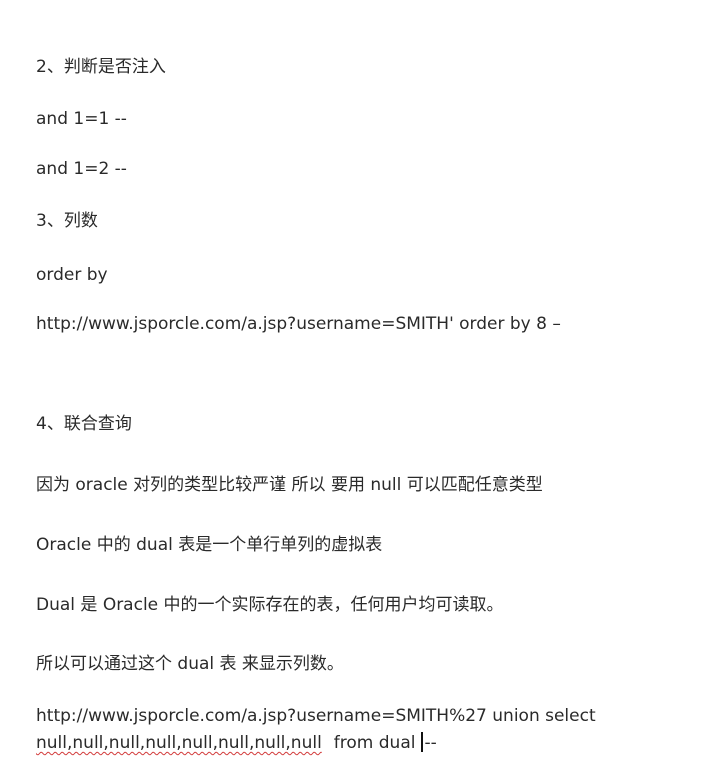 The height and width of the screenshot is (772, 718). I want to click on code-and-true: and 1=1 --, so click(81, 119).